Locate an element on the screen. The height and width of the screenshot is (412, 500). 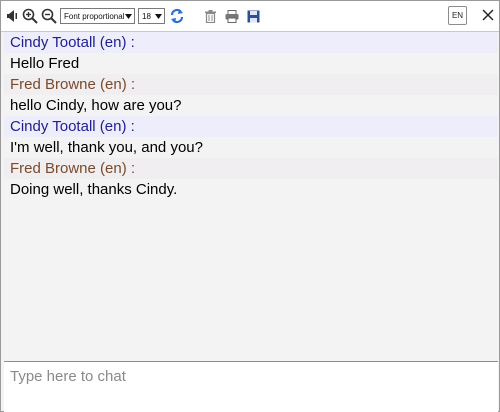
save-button is located at coordinates (253, 16).